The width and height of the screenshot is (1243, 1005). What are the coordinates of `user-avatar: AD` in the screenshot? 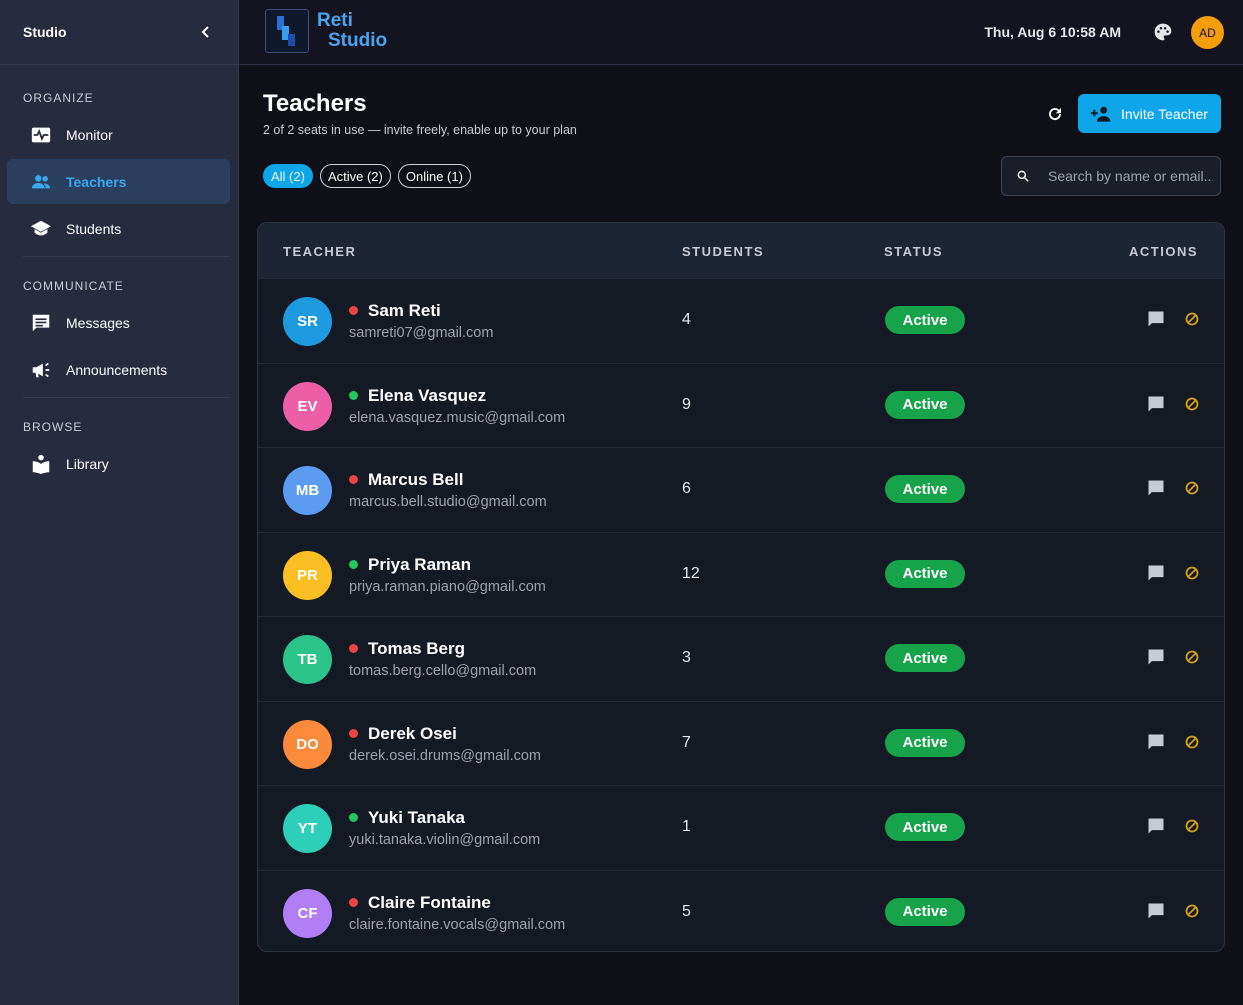 It's located at (1207, 32).